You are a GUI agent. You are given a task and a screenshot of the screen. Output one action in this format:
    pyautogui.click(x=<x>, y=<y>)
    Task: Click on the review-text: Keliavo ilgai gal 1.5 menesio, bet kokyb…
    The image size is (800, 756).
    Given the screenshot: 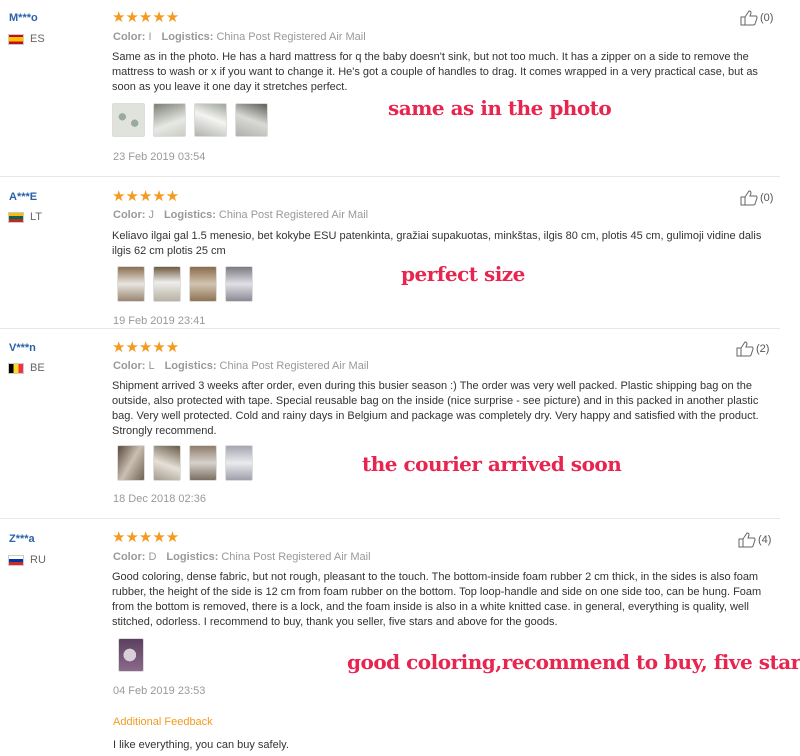 What is the action you would take?
    pyautogui.click(x=437, y=243)
    